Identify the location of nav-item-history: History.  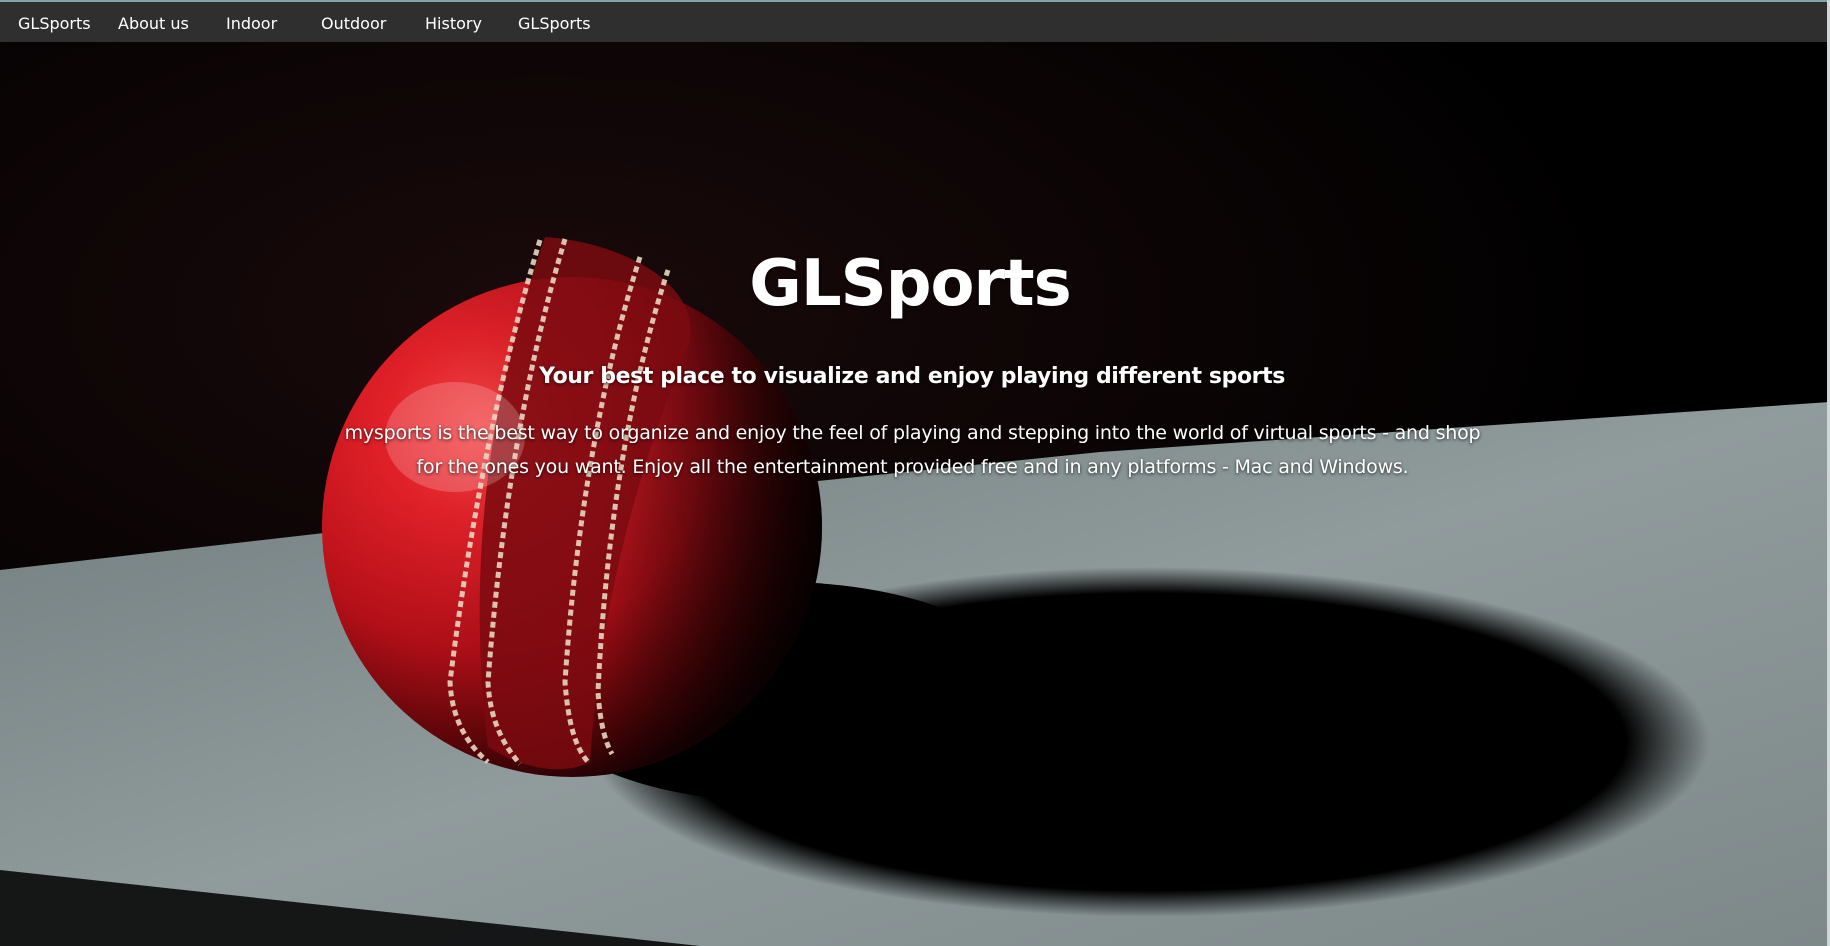
(453, 22).